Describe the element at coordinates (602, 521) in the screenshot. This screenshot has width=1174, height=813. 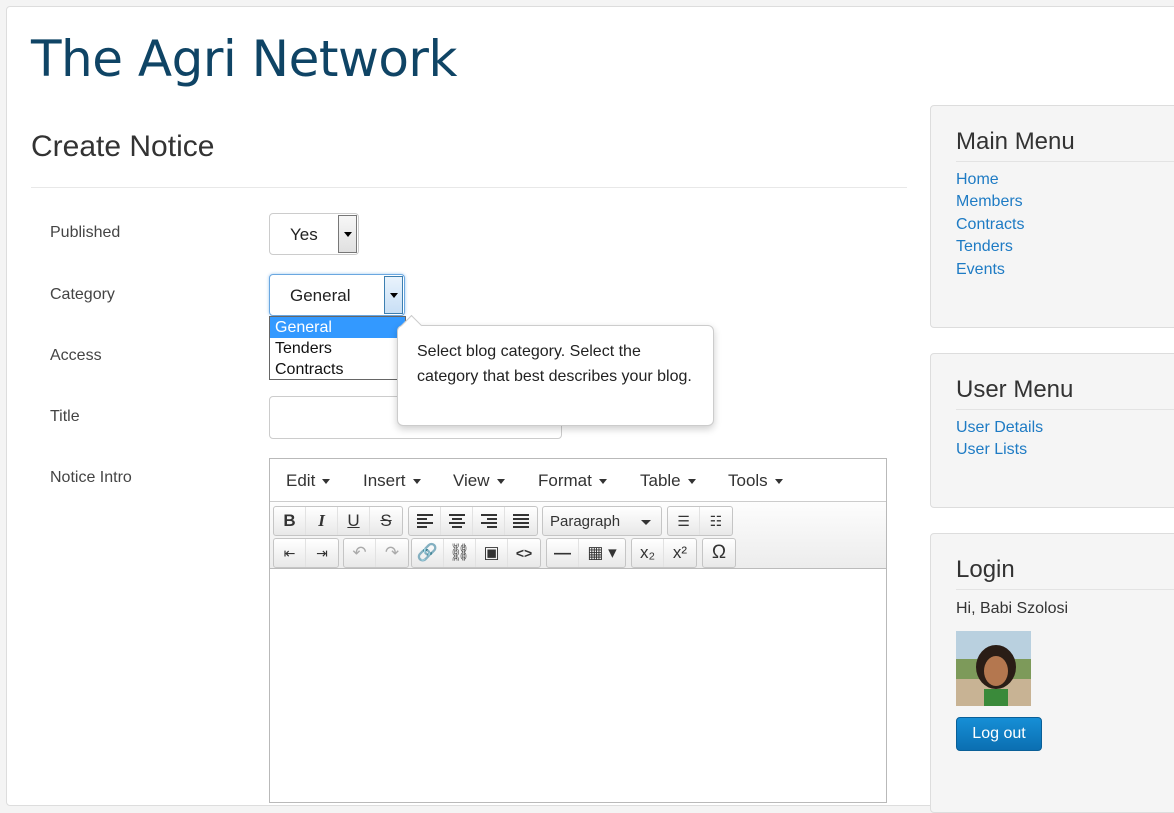
I see `format-select: Paragraph` at that location.